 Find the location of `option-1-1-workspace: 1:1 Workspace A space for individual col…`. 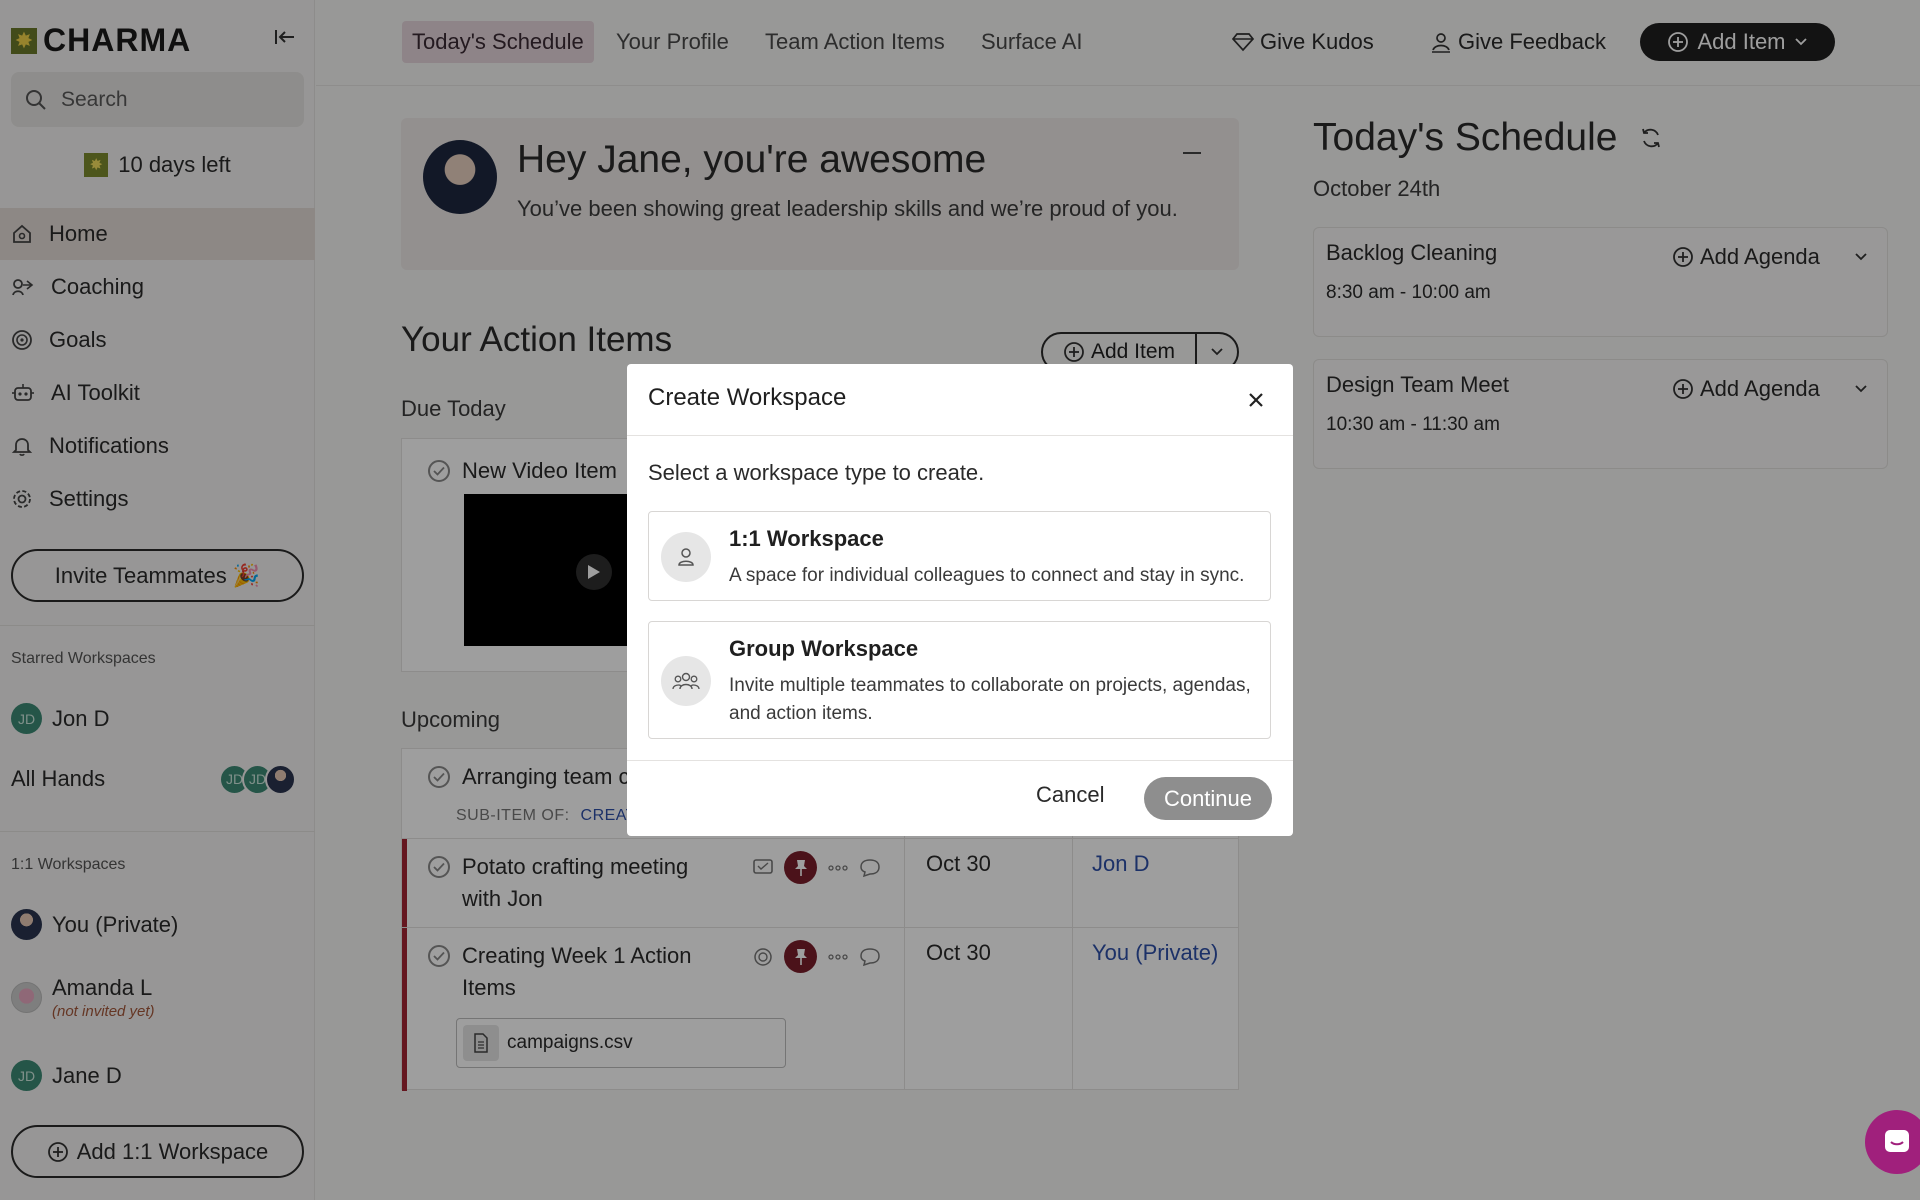

option-1-1-workspace: 1:1 Workspace A space for individual col… is located at coordinates (959, 556).